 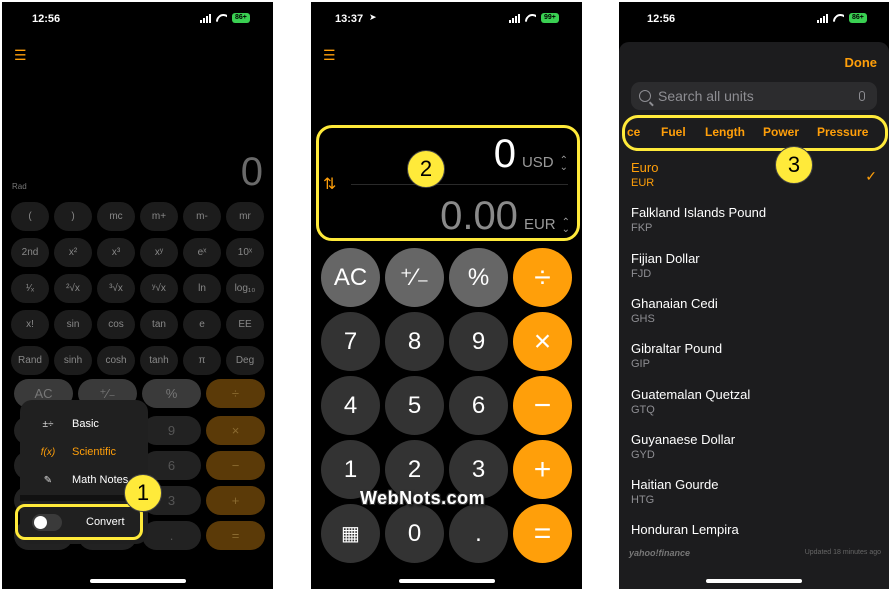 I want to click on sci-key: 10ˣ, so click(x=245, y=252).